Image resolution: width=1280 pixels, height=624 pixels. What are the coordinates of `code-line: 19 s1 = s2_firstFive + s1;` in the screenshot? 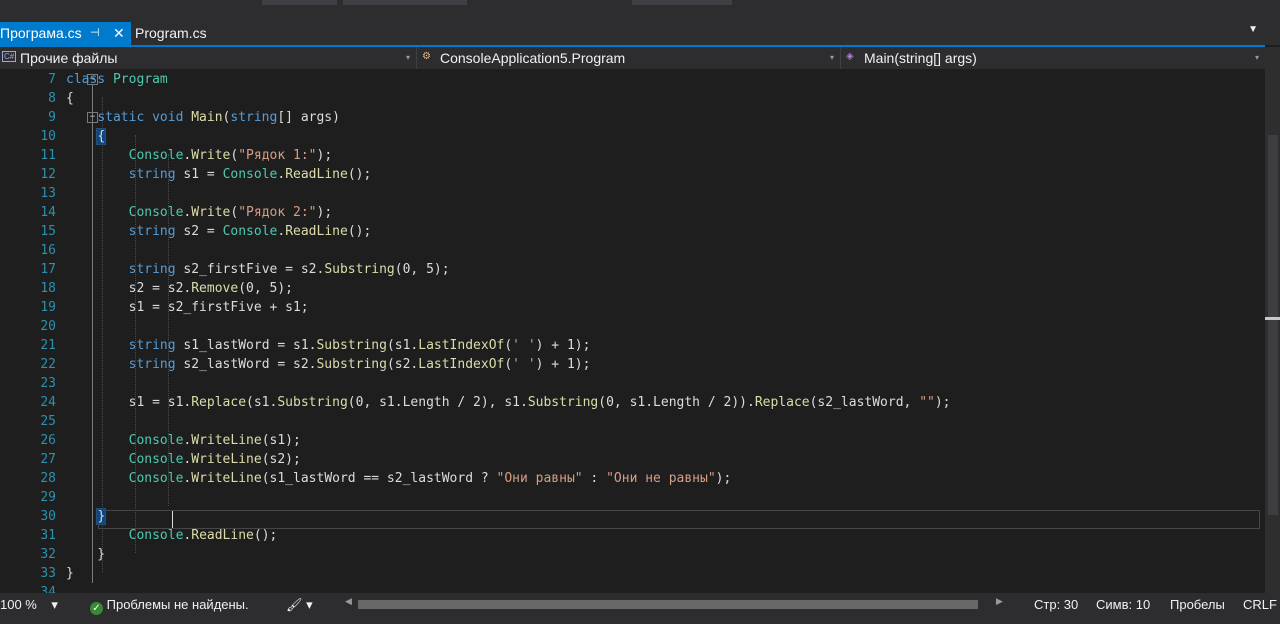 It's located at (632, 307).